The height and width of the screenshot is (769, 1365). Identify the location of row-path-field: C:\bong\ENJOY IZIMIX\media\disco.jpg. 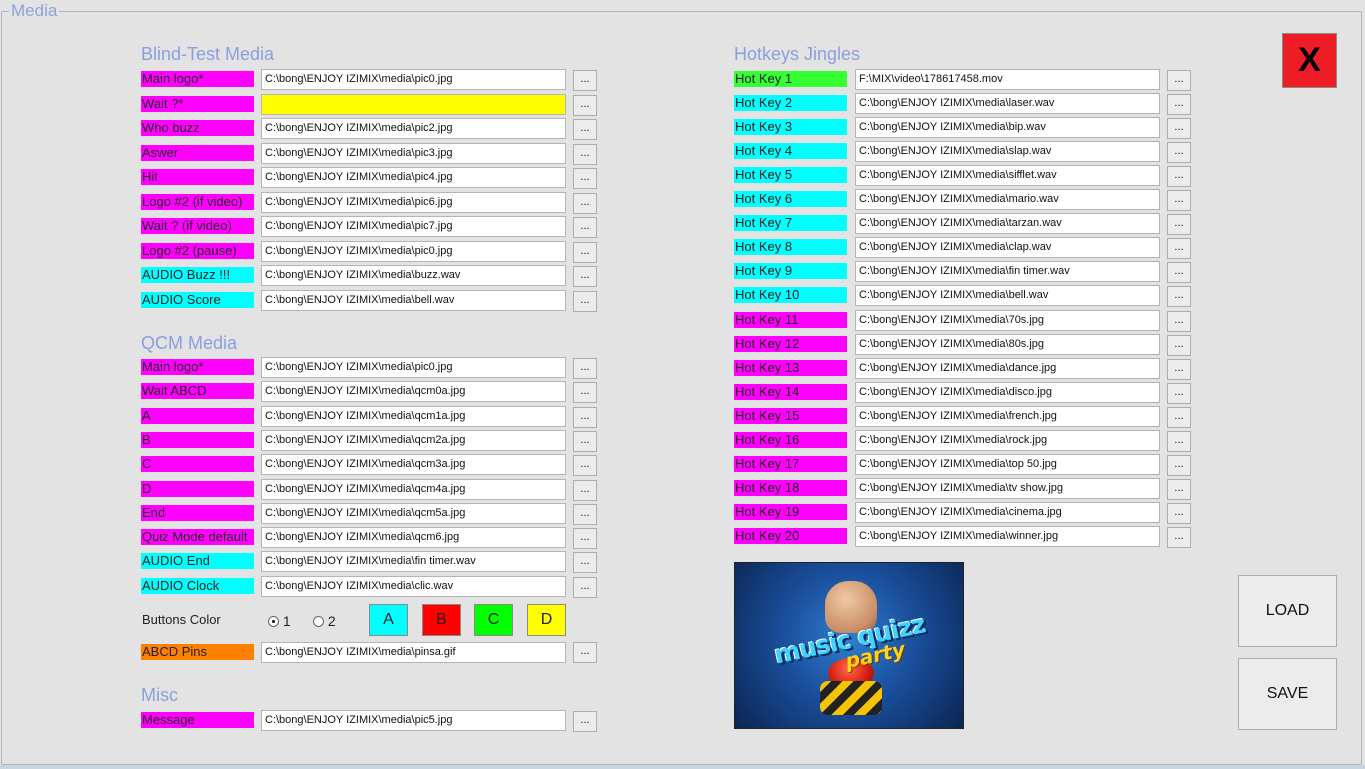
(1007, 392).